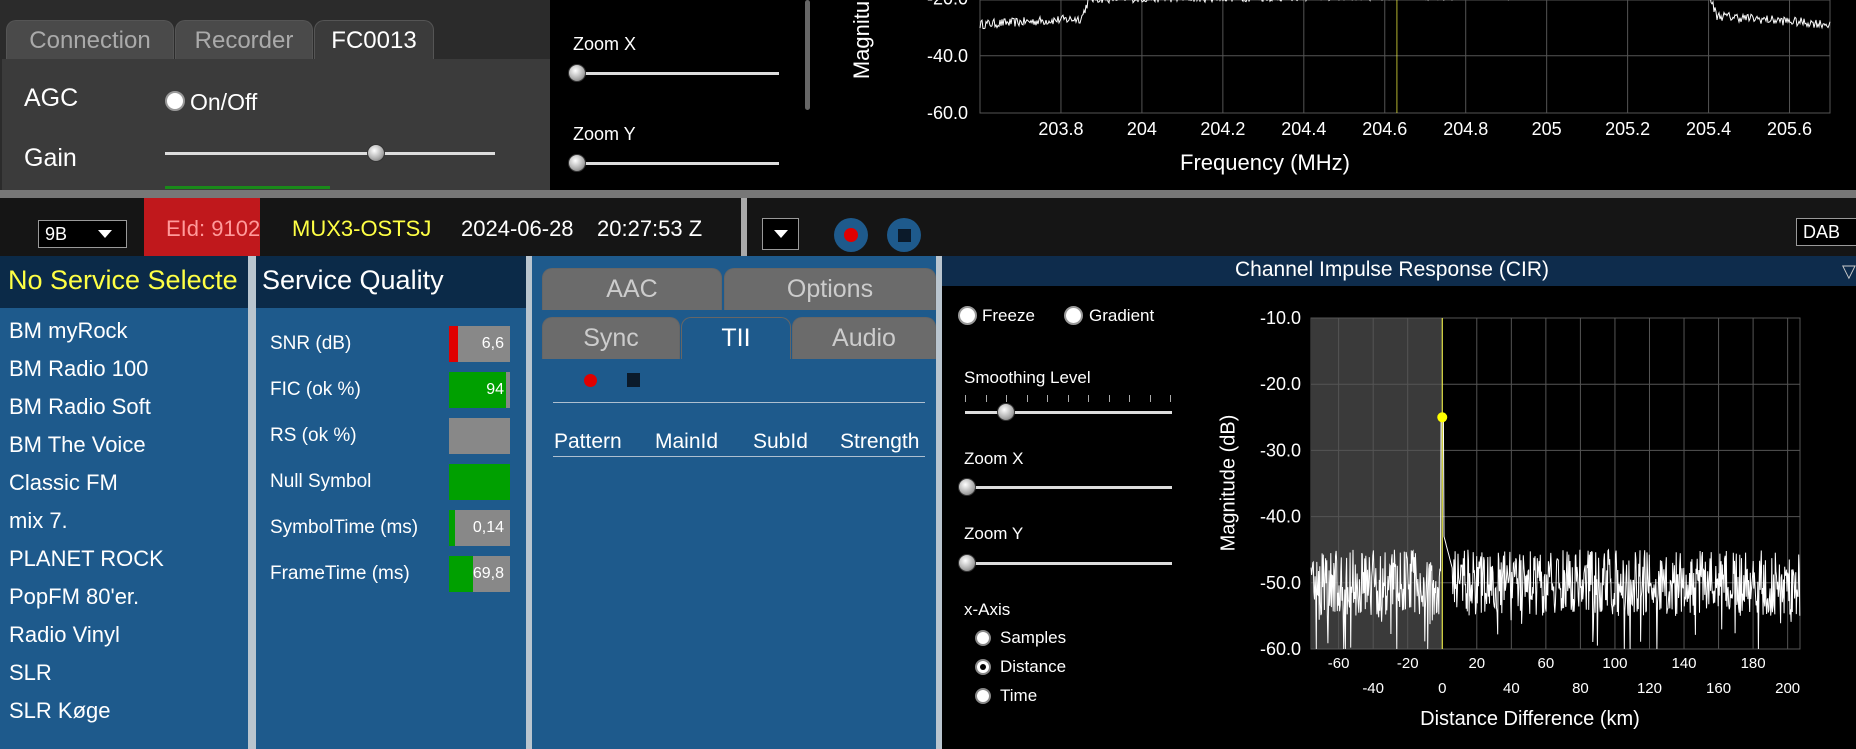 This screenshot has height=749, width=1856. What do you see at coordinates (517, 228) in the screenshot?
I see `date-text: 2024-06-28` at bounding box center [517, 228].